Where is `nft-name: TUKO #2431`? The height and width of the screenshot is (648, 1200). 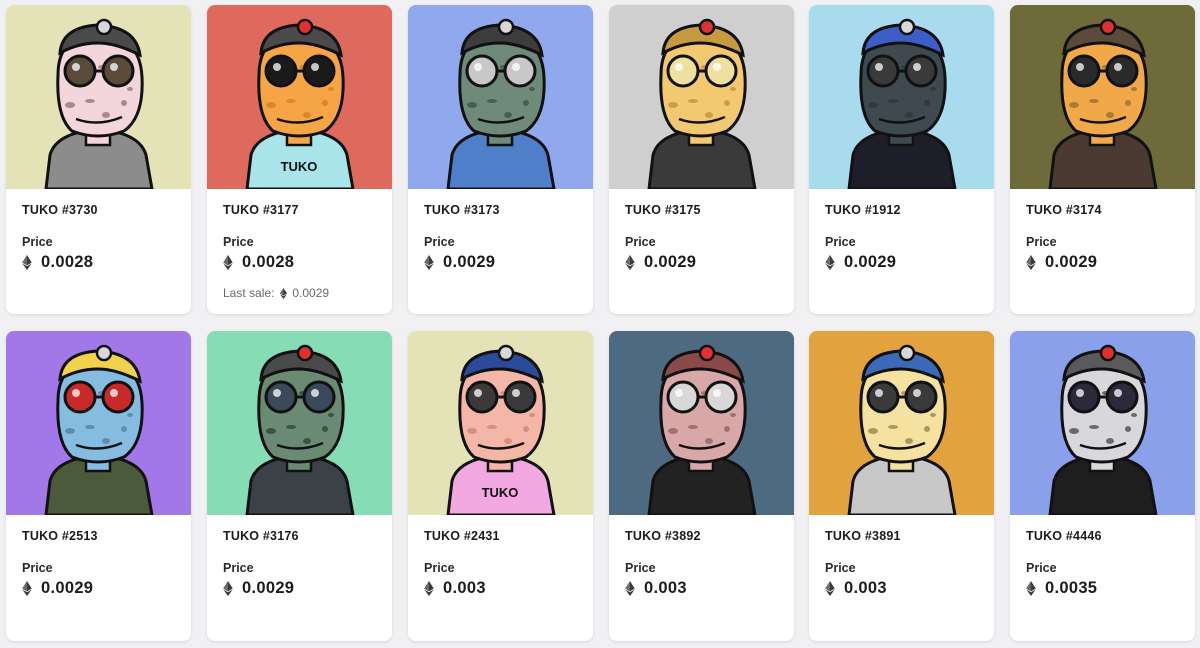
nft-name: TUKO #2431 is located at coordinates (462, 536).